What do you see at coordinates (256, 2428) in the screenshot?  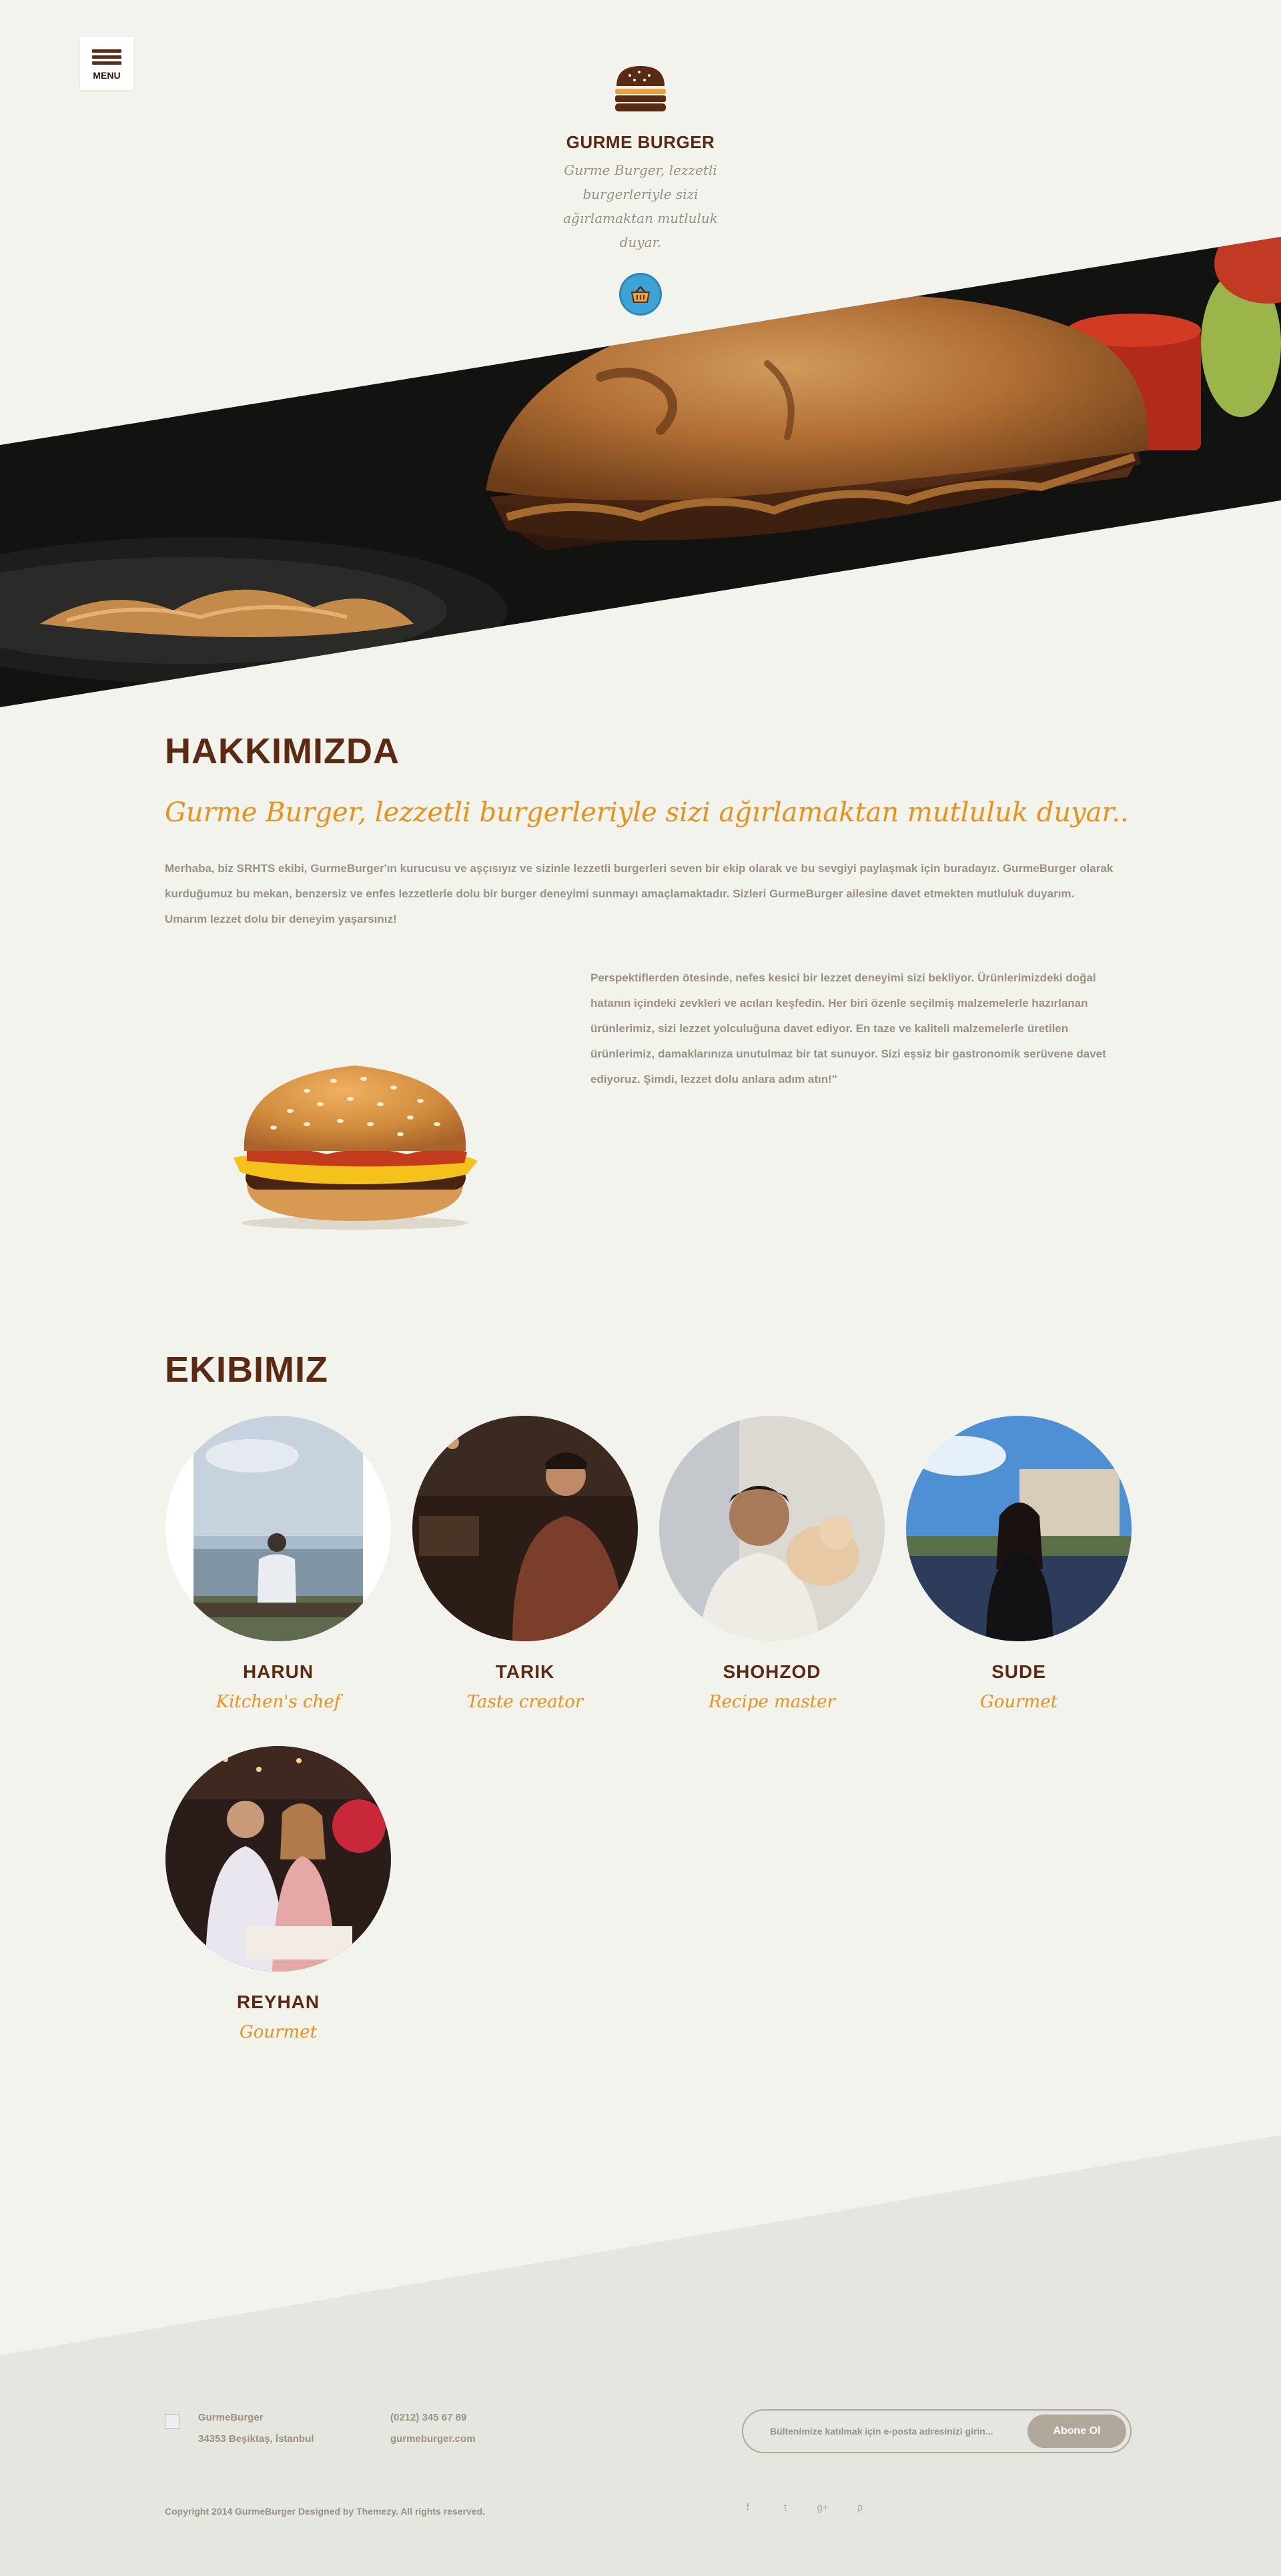 I see `footer-address: GurmeBurger 34353 Beşiktaş, İstanbul` at bounding box center [256, 2428].